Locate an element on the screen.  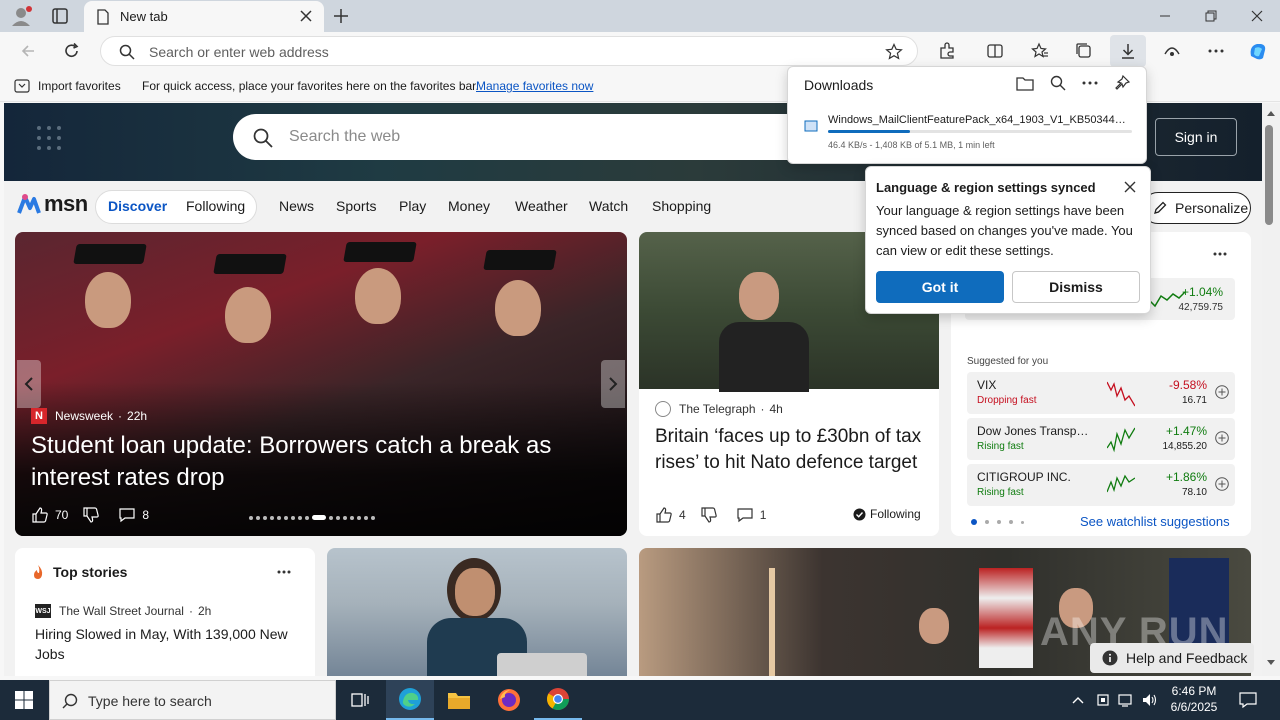
personalize-button: Personalize is located at coordinates (1196, 208).